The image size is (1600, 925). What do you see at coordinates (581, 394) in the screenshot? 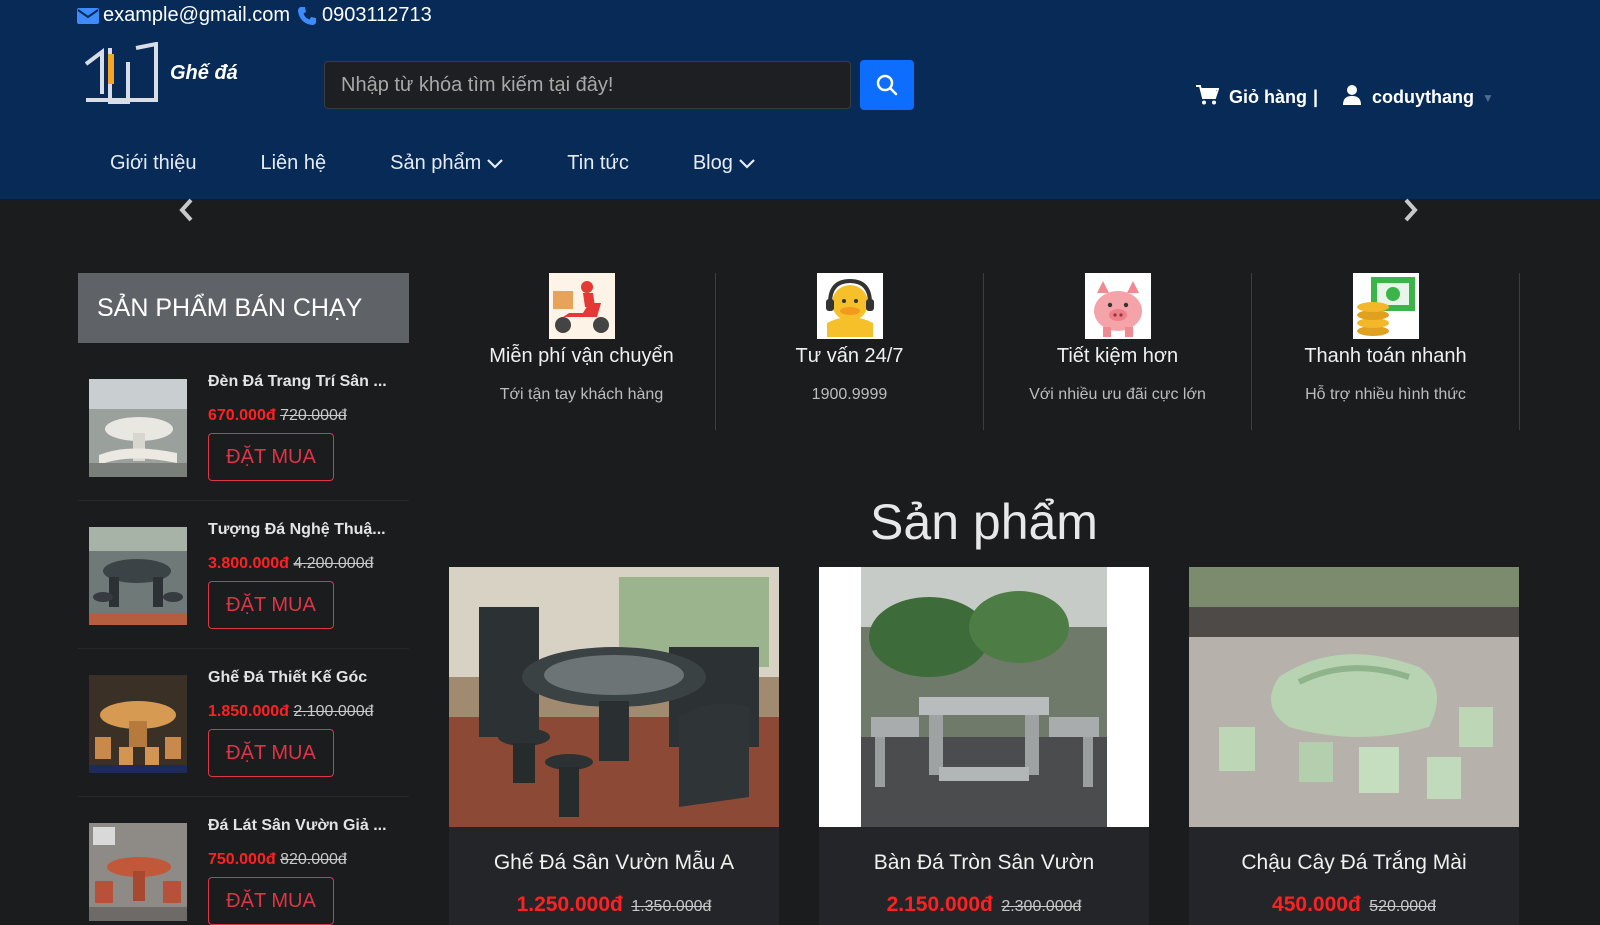
I see `feature-subtitle: Tới tận tay khách hàng` at bounding box center [581, 394].